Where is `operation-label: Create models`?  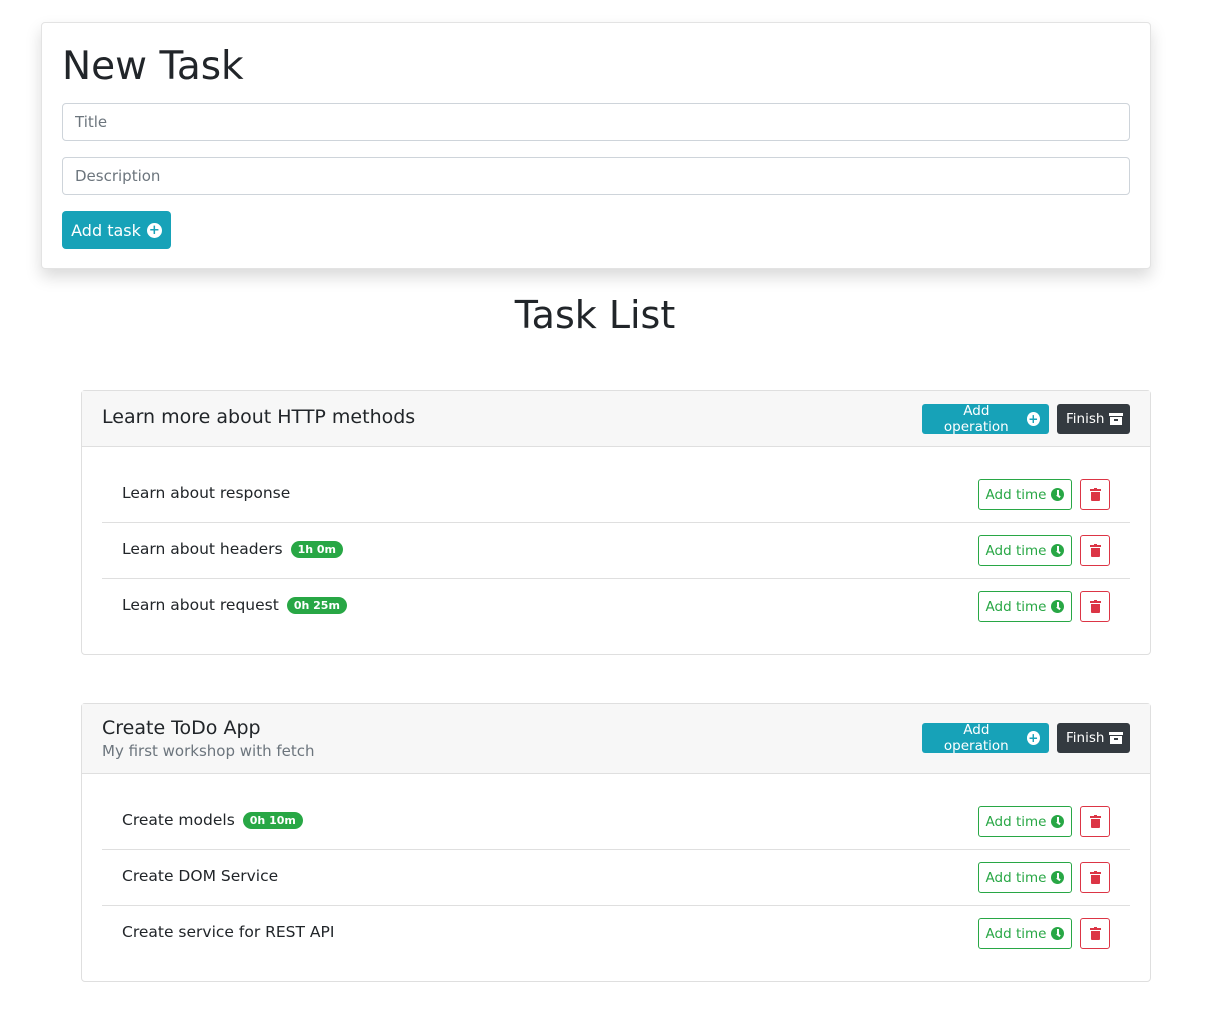 operation-label: Create models is located at coordinates (178, 820).